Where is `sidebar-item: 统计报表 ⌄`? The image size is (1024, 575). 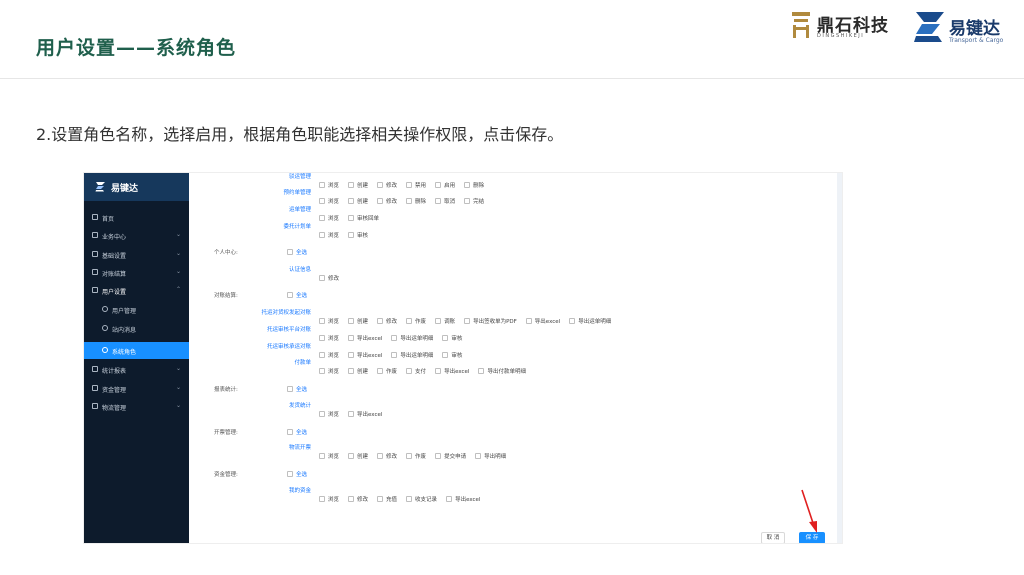
sidebar-item: 统计报表 ⌄ is located at coordinates (136, 369).